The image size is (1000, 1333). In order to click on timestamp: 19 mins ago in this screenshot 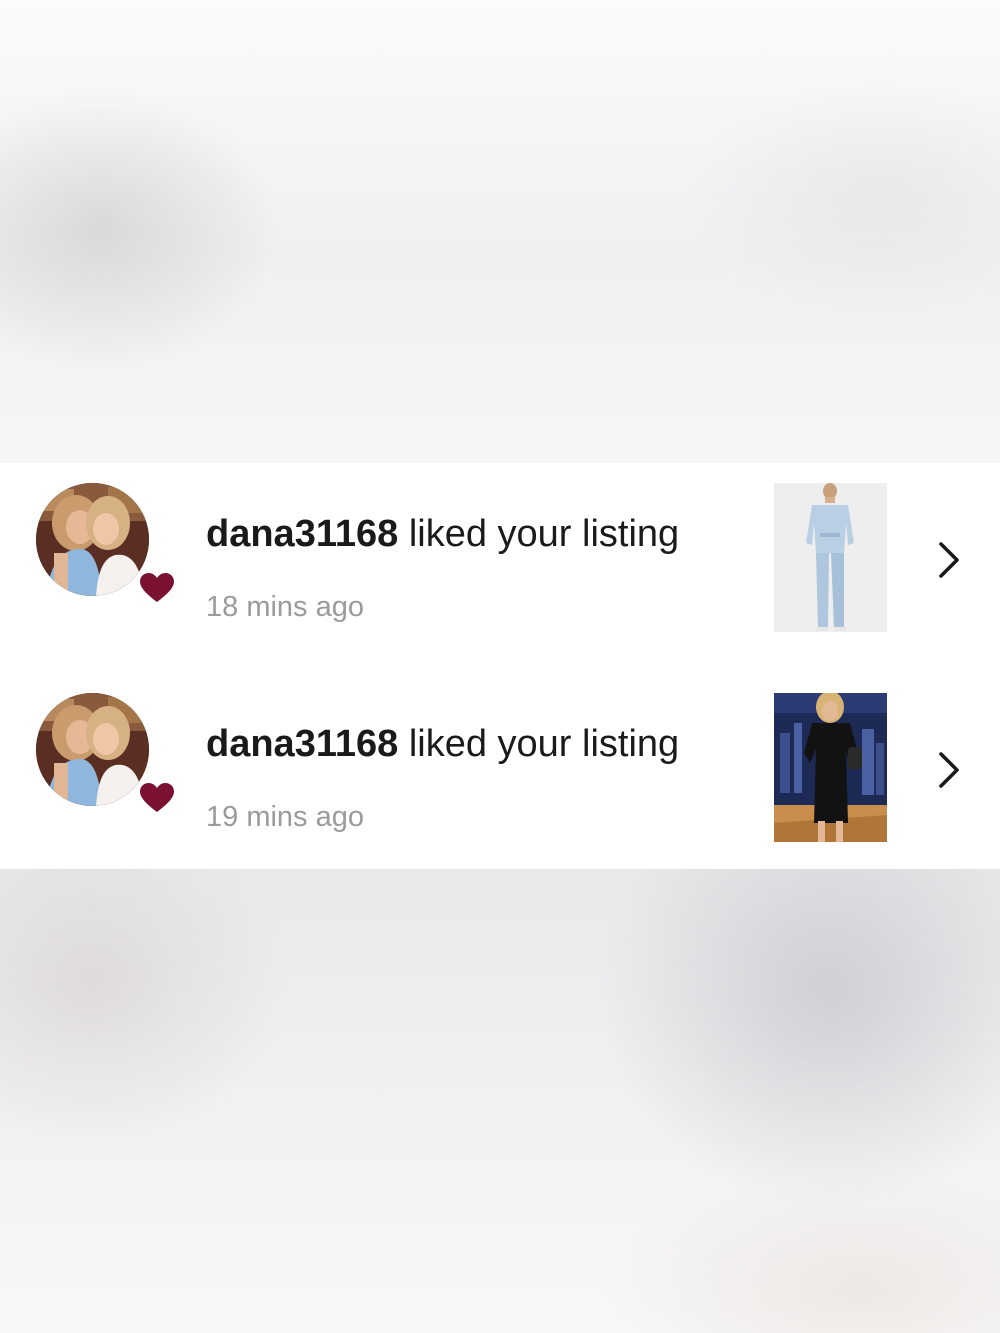, I will do `click(285, 817)`.